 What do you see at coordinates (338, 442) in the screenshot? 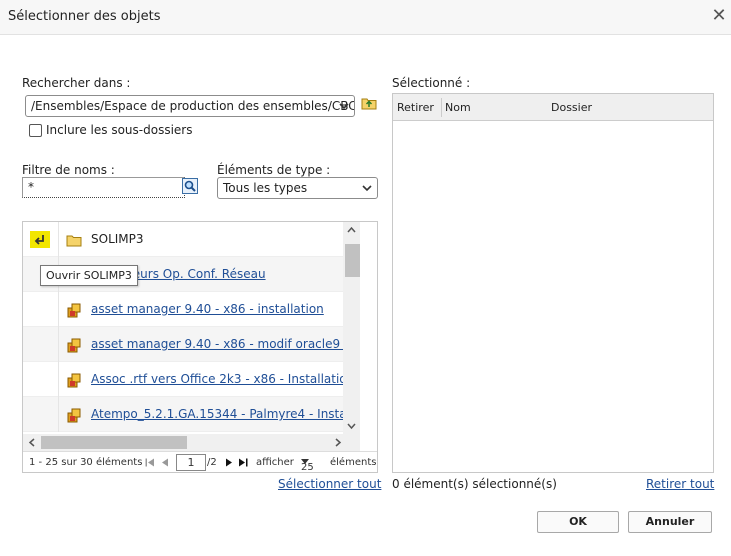
I see `scroll-right-icon` at bounding box center [338, 442].